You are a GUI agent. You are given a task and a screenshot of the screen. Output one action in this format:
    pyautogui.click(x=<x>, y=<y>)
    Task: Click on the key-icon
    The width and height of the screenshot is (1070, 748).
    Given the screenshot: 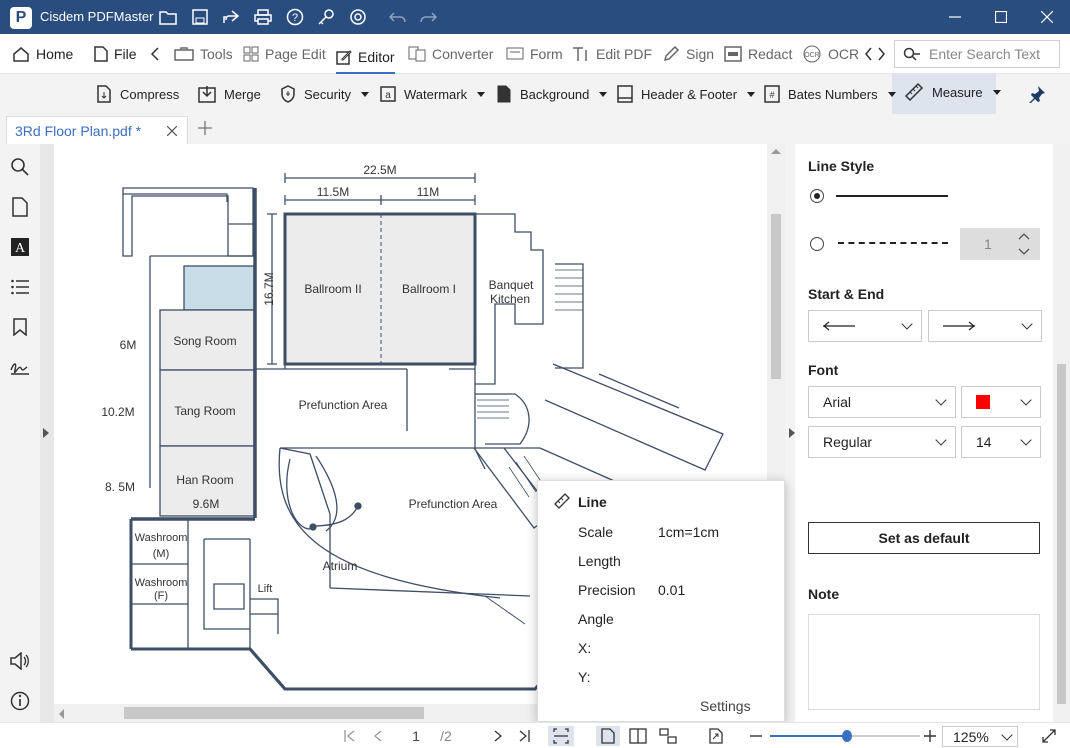 What is the action you would take?
    pyautogui.click(x=326, y=17)
    